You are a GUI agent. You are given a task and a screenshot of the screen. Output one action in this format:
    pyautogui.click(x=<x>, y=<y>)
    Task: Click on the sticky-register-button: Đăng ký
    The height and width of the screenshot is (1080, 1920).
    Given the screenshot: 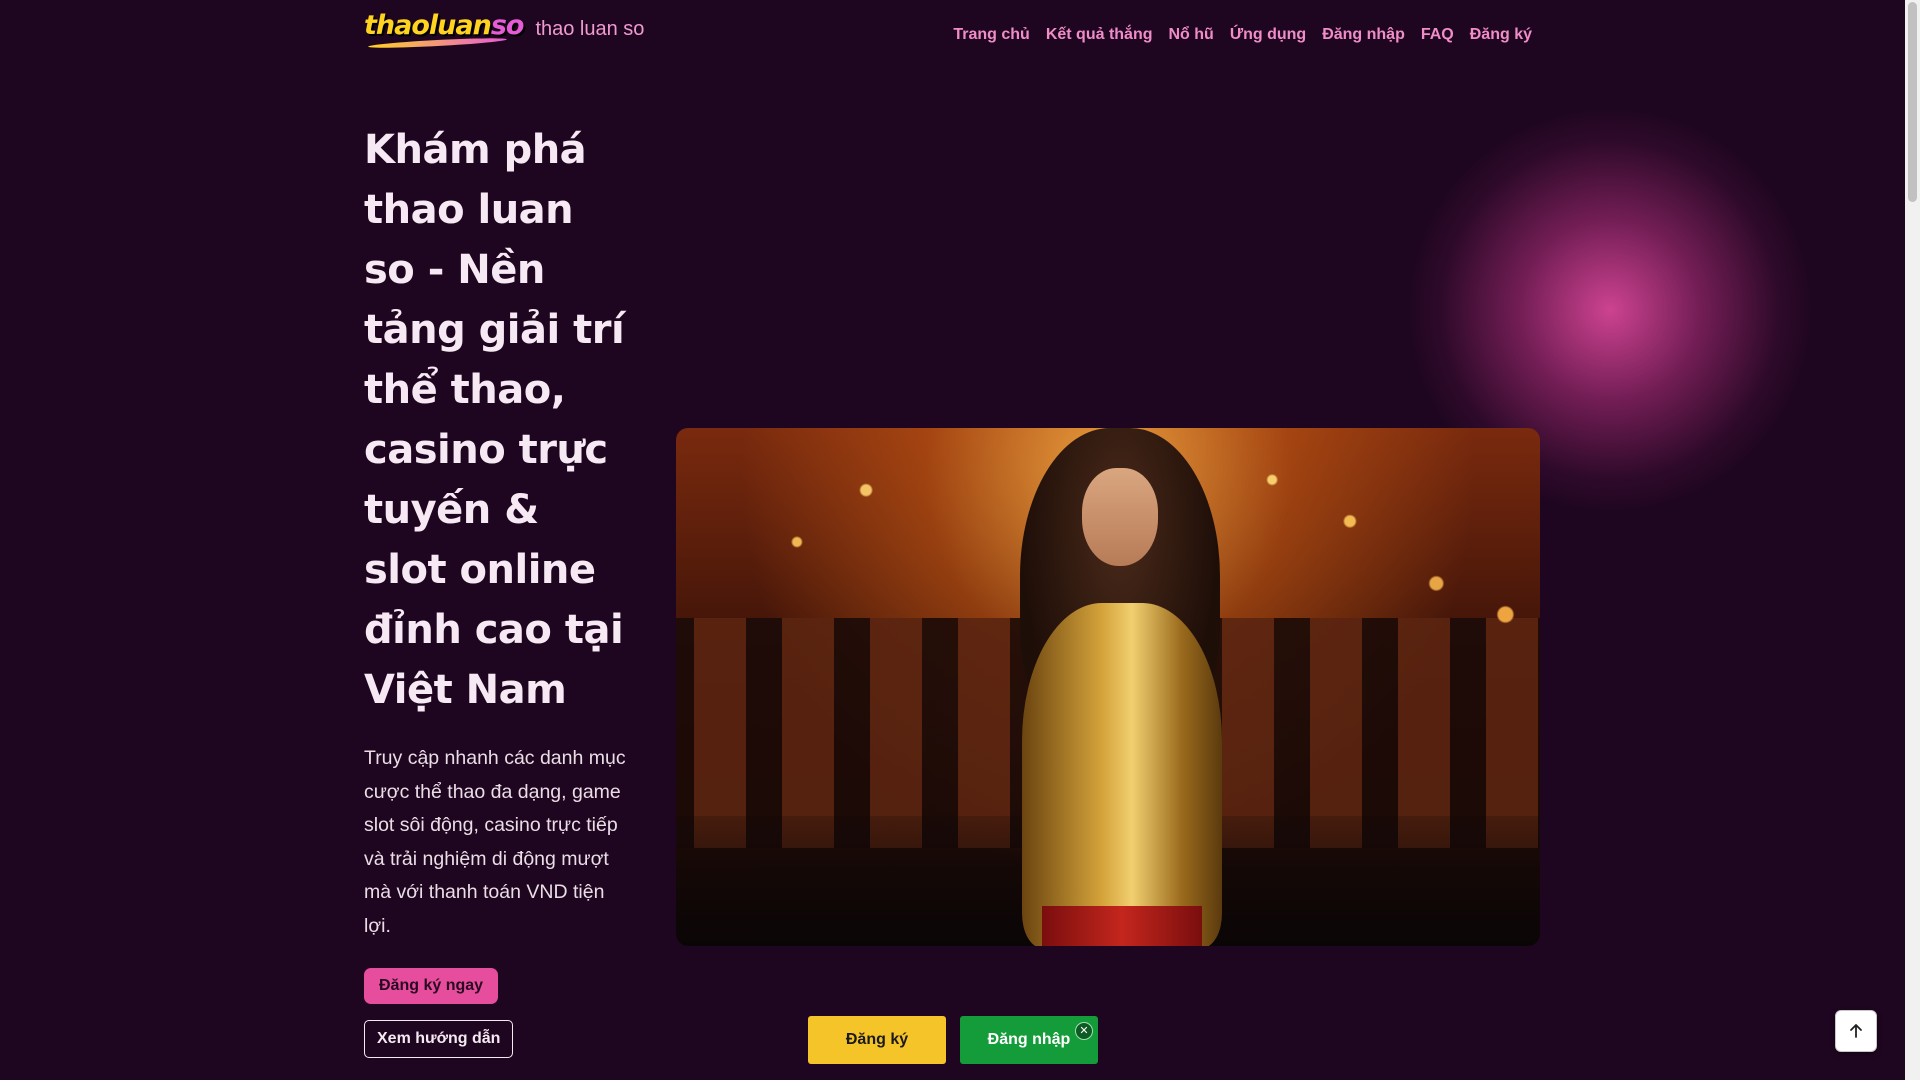 What is the action you would take?
    pyautogui.click(x=877, y=1040)
    